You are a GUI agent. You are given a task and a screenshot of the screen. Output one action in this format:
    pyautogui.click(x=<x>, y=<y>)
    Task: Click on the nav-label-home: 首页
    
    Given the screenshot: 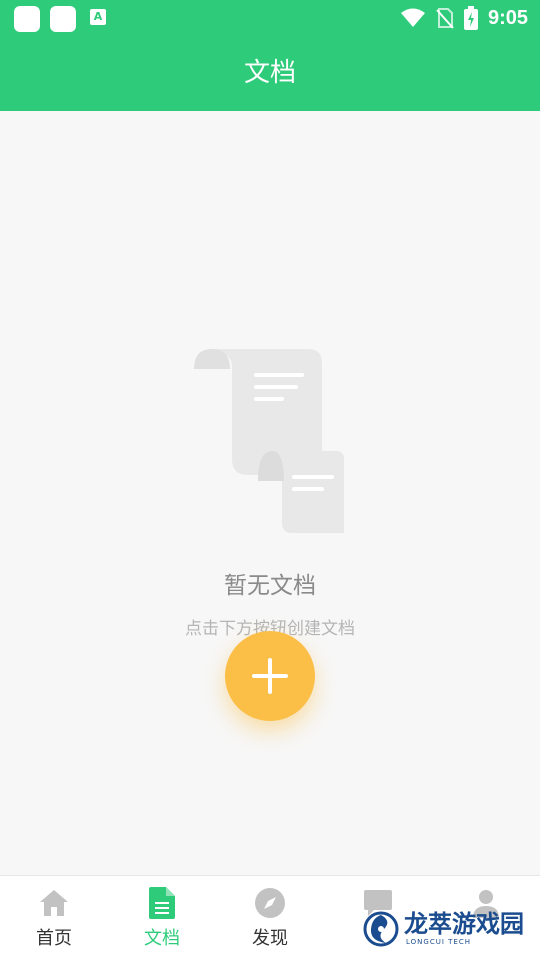 What is the action you would take?
    pyautogui.click(x=54, y=938)
    